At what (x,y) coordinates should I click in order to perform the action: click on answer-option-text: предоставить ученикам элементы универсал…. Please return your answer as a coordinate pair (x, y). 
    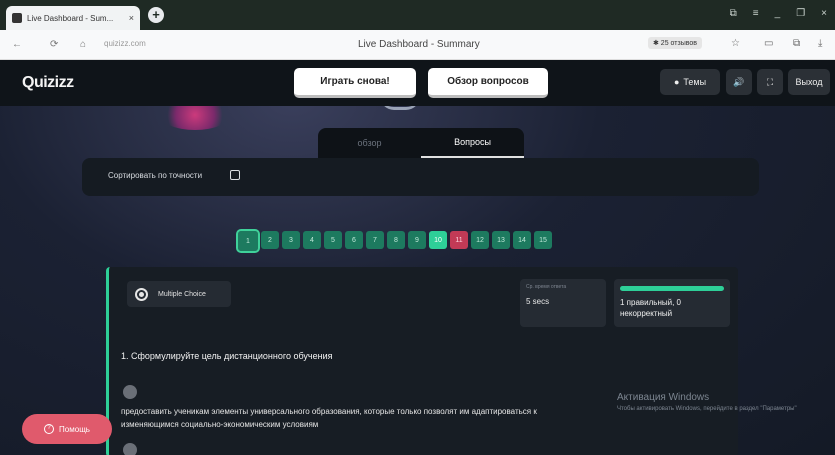
    Looking at the image, I should click on (329, 418).